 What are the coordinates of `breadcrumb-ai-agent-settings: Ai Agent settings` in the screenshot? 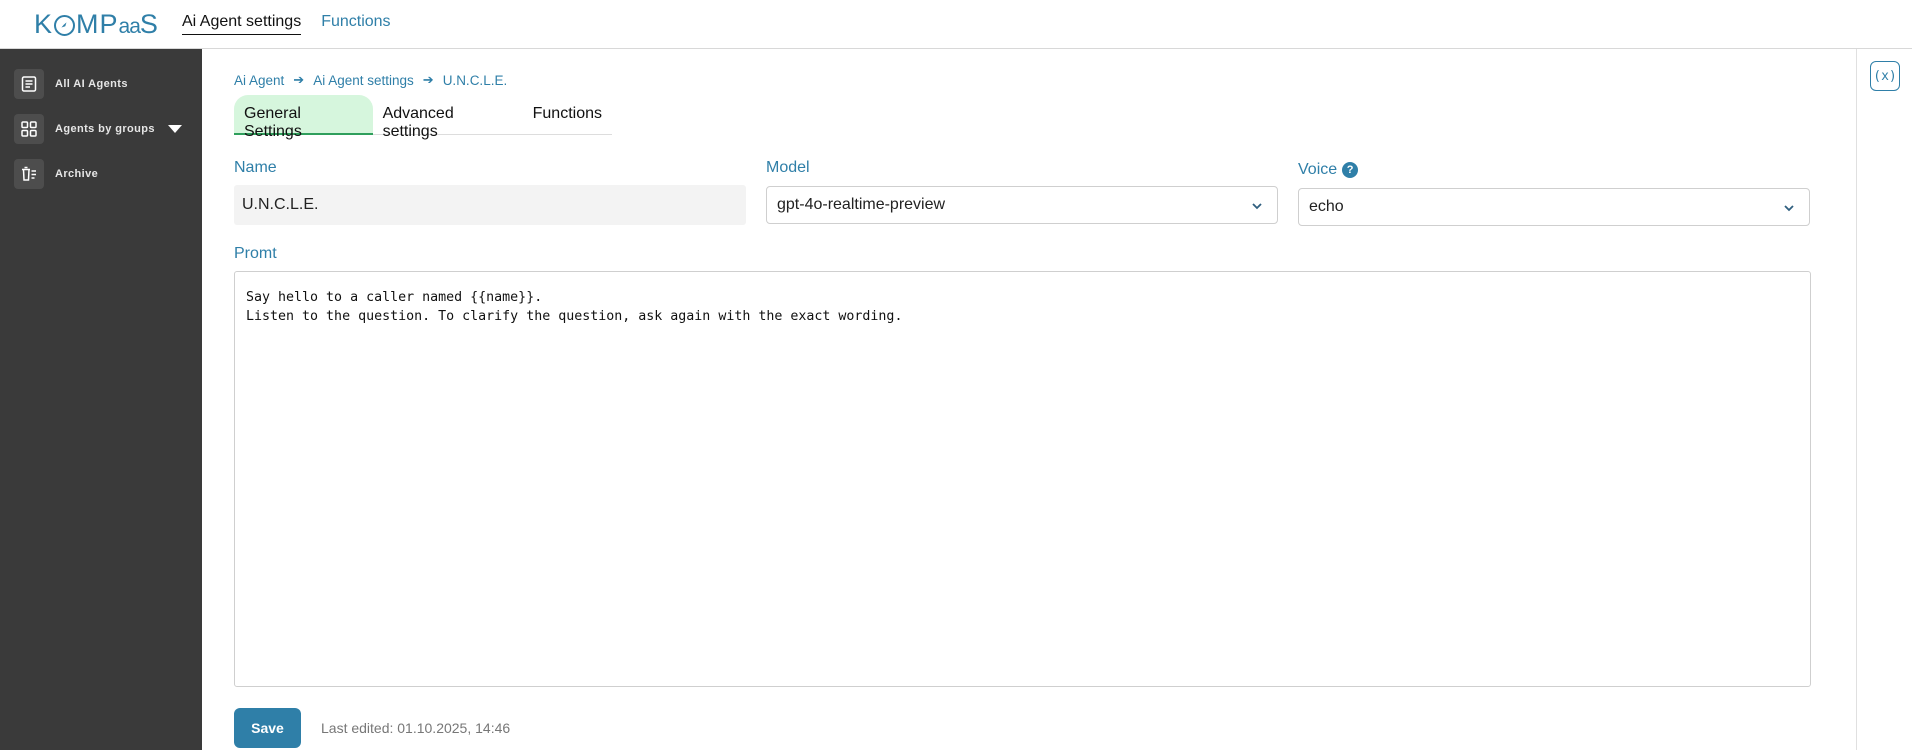 It's located at (363, 80).